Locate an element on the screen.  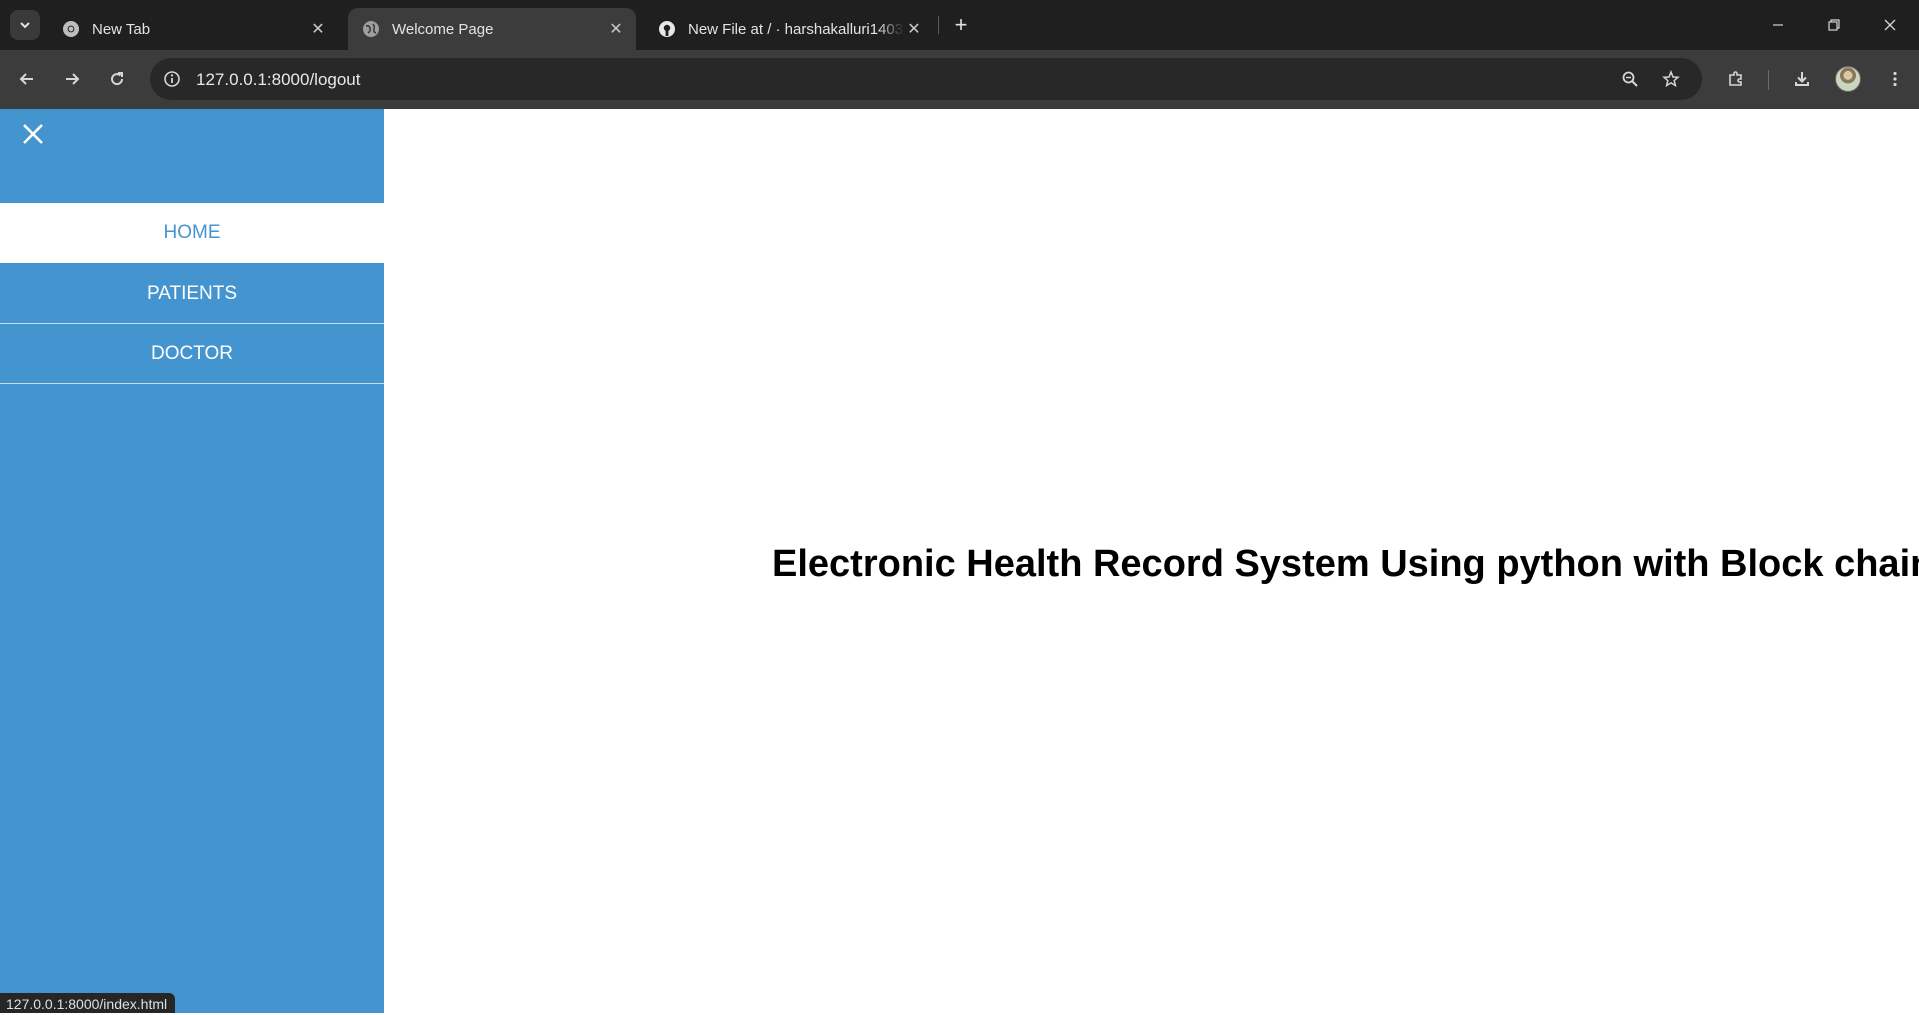
chrome-icon is located at coordinates (71, 29).